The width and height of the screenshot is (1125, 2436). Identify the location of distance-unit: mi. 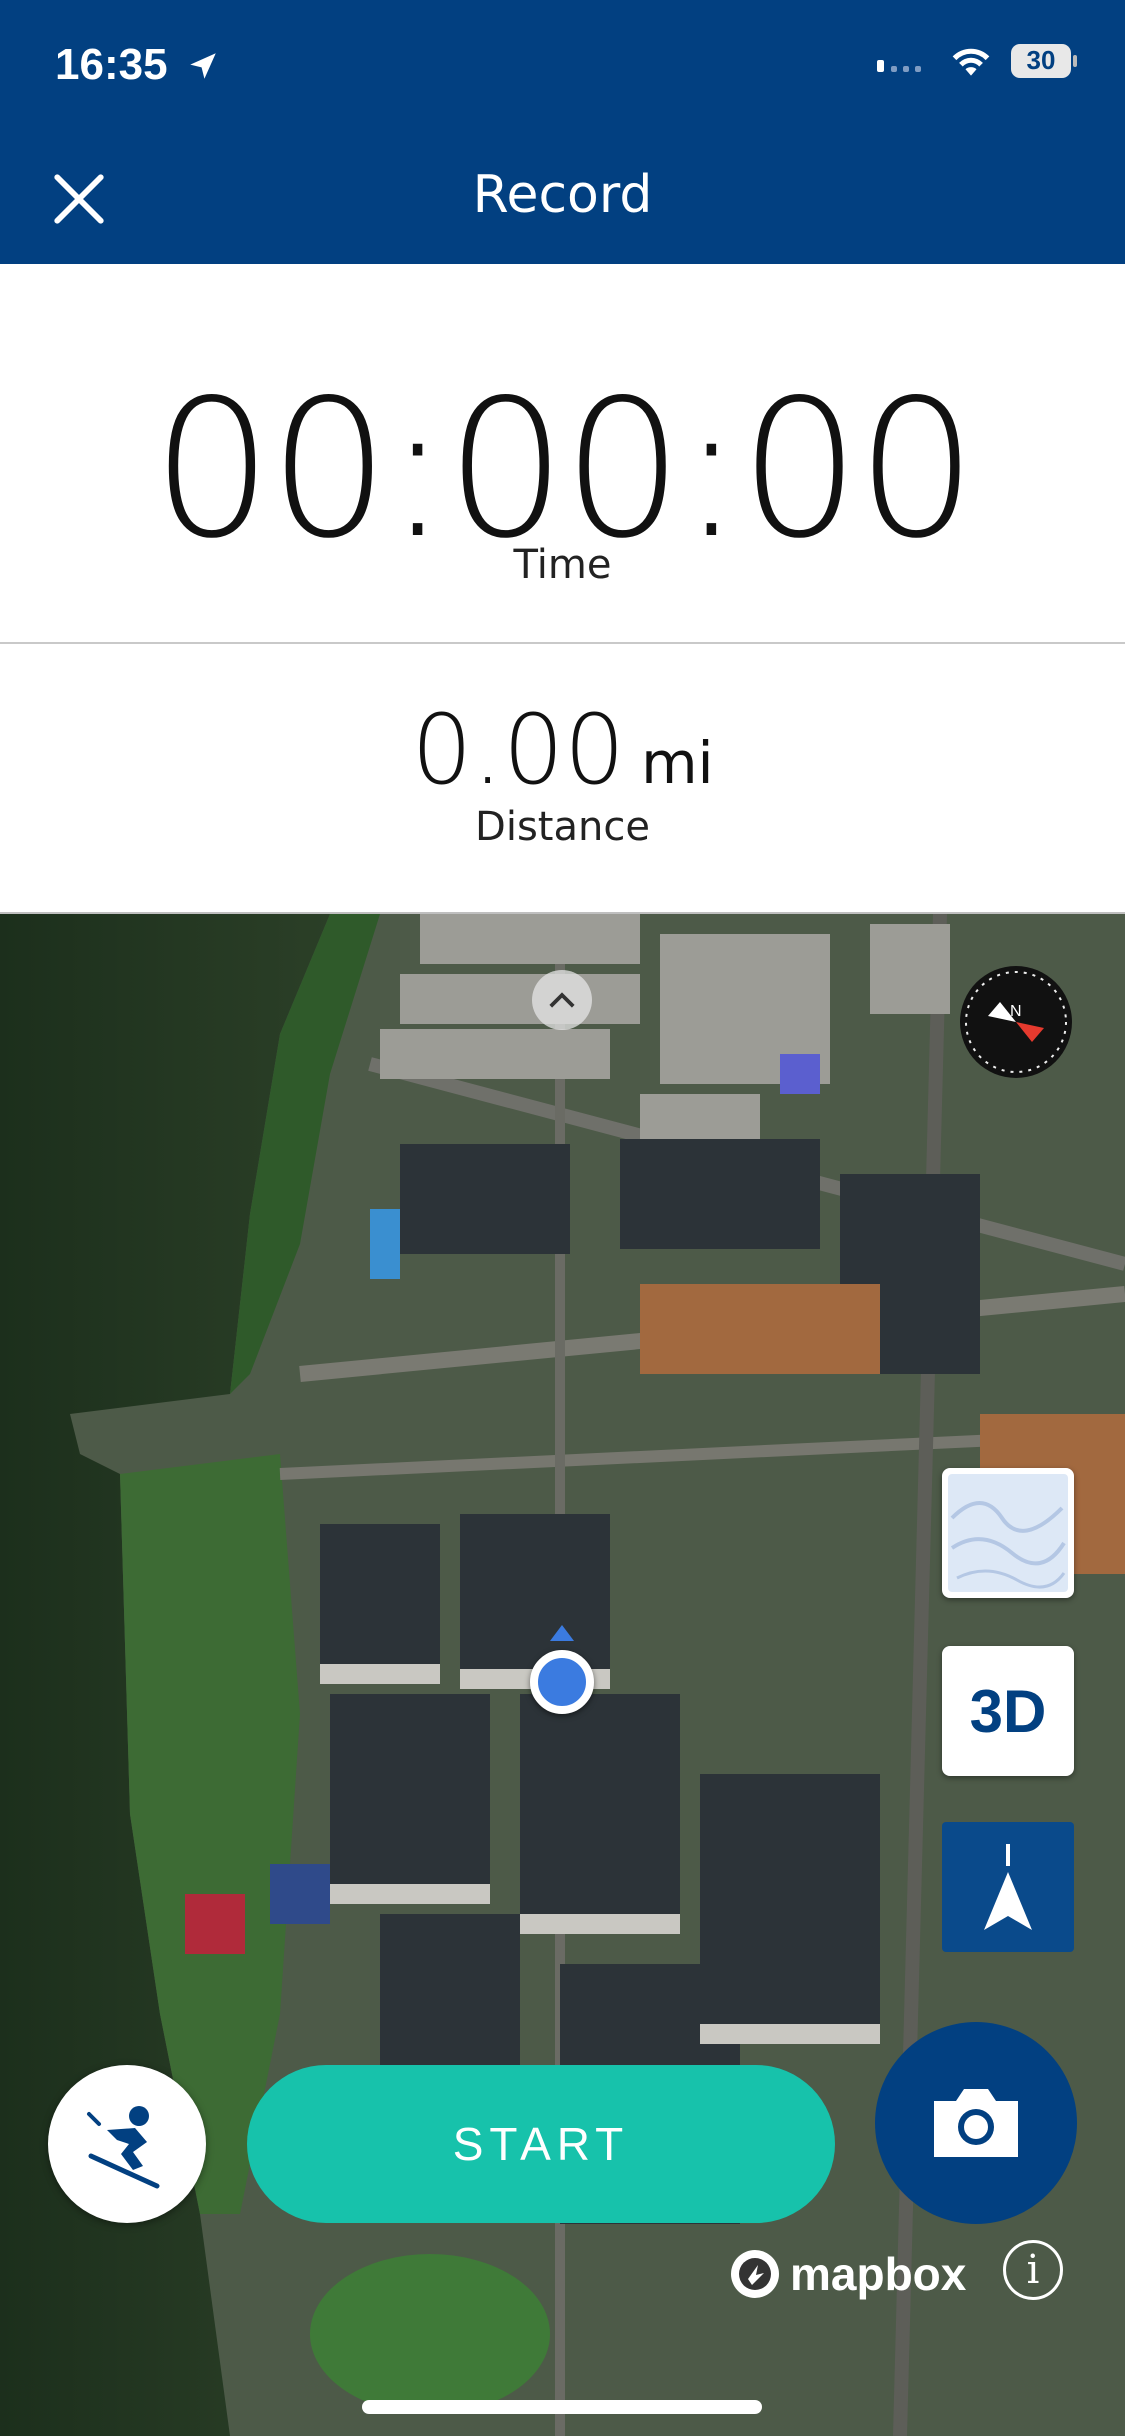
(677, 763).